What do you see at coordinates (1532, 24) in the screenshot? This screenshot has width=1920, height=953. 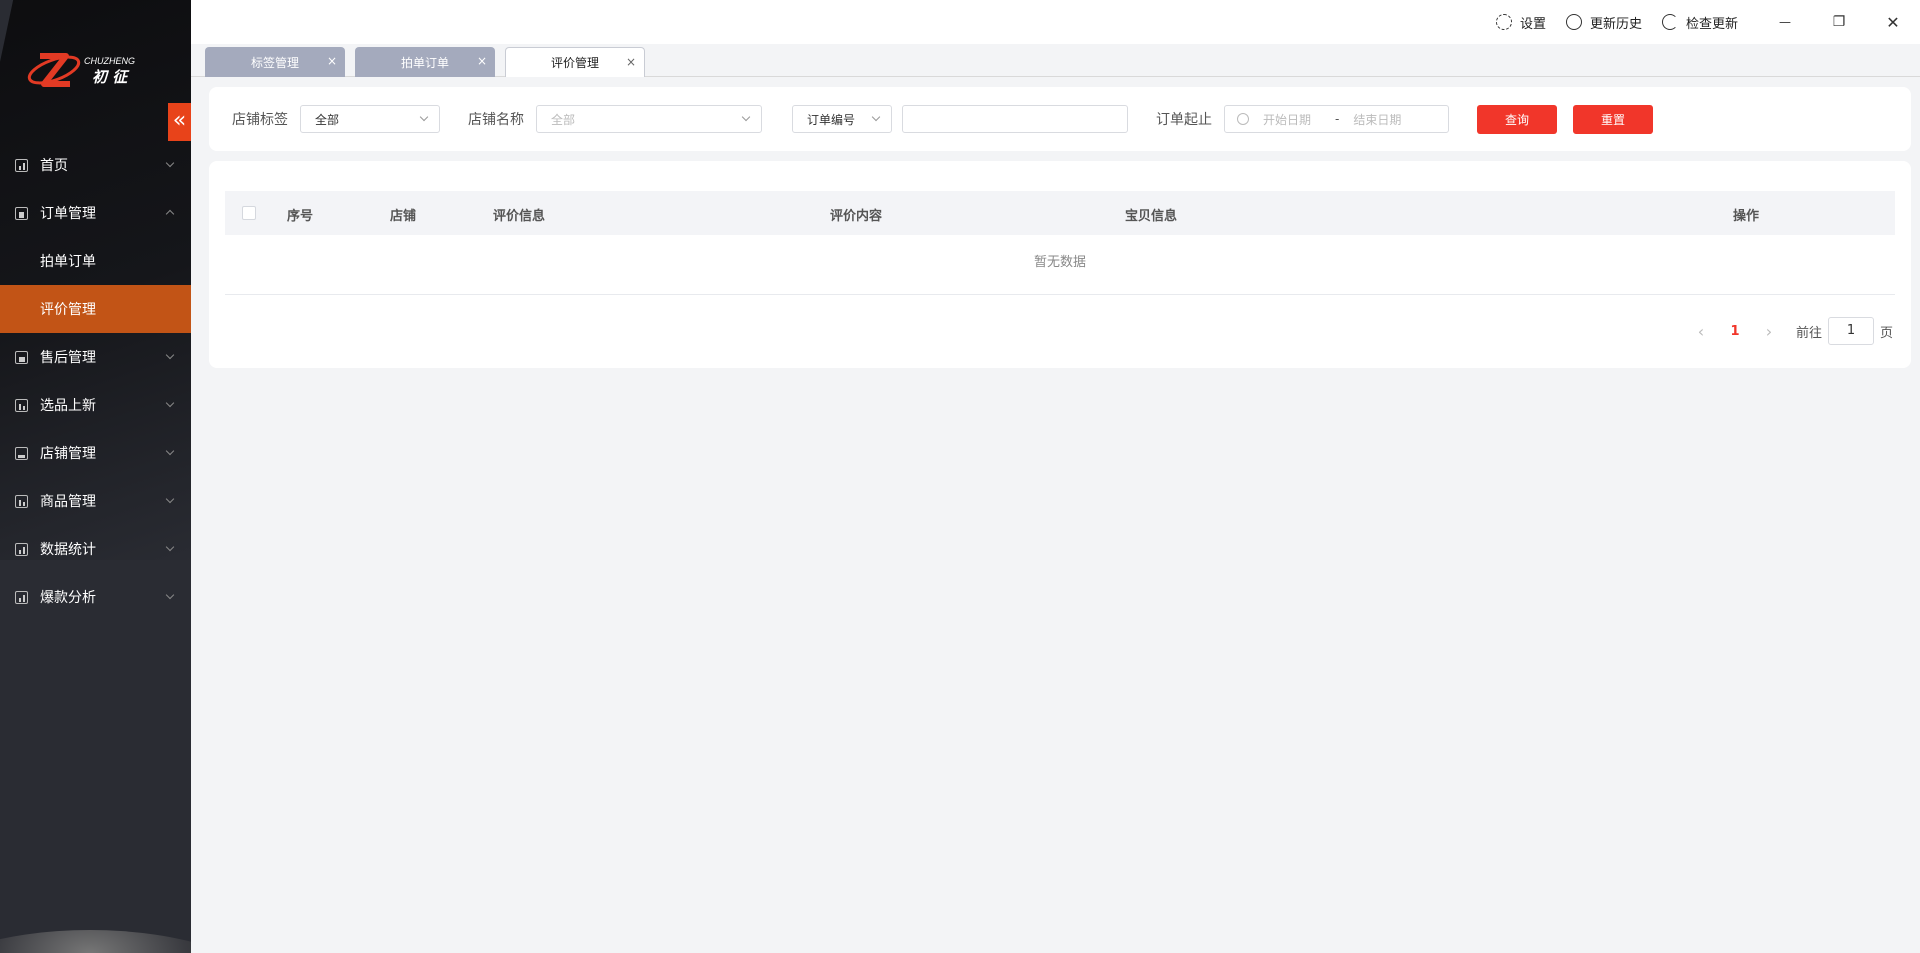 I see `settings-label: 设置` at bounding box center [1532, 24].